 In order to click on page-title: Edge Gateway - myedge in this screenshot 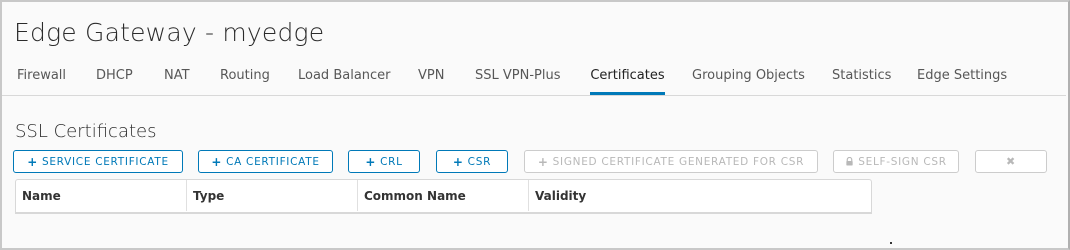, I will do `click(169, 32)`.